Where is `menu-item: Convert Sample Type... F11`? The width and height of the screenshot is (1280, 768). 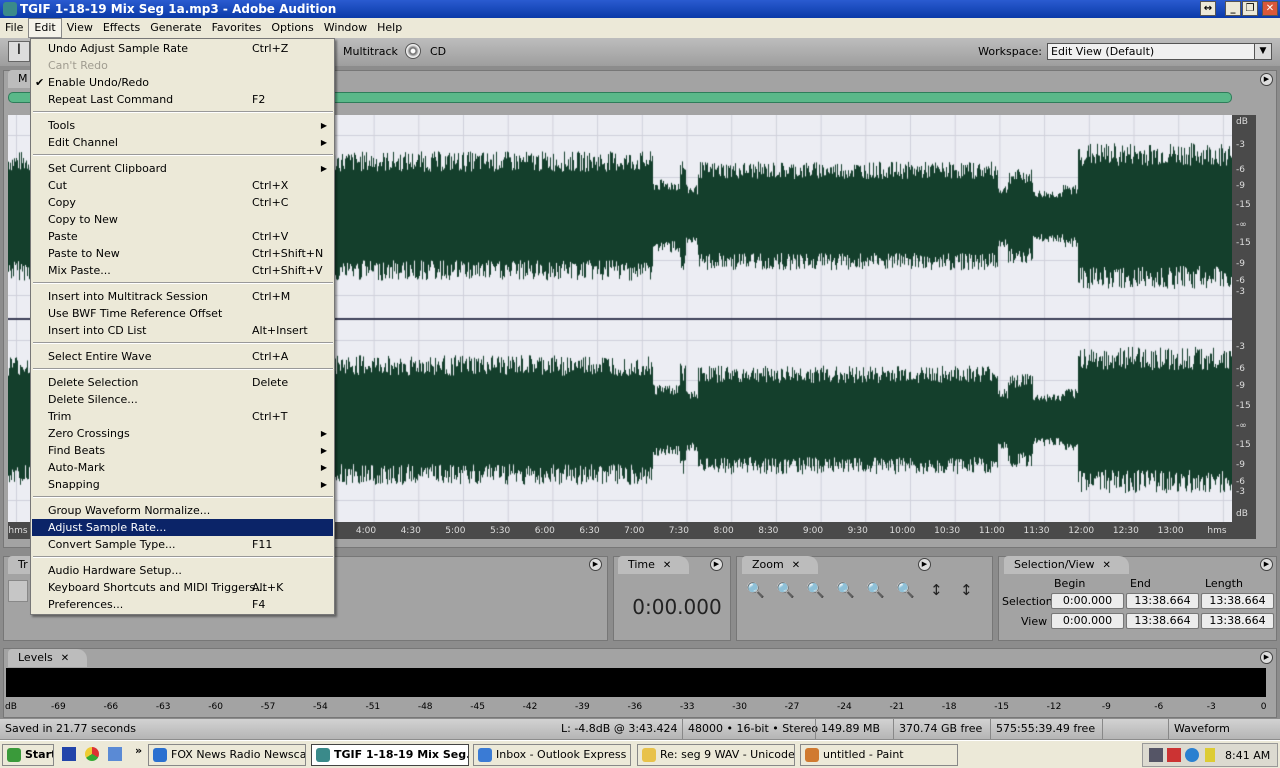 menu-item: Convert Sample Type... F11 is located at coordinates (182, 544).